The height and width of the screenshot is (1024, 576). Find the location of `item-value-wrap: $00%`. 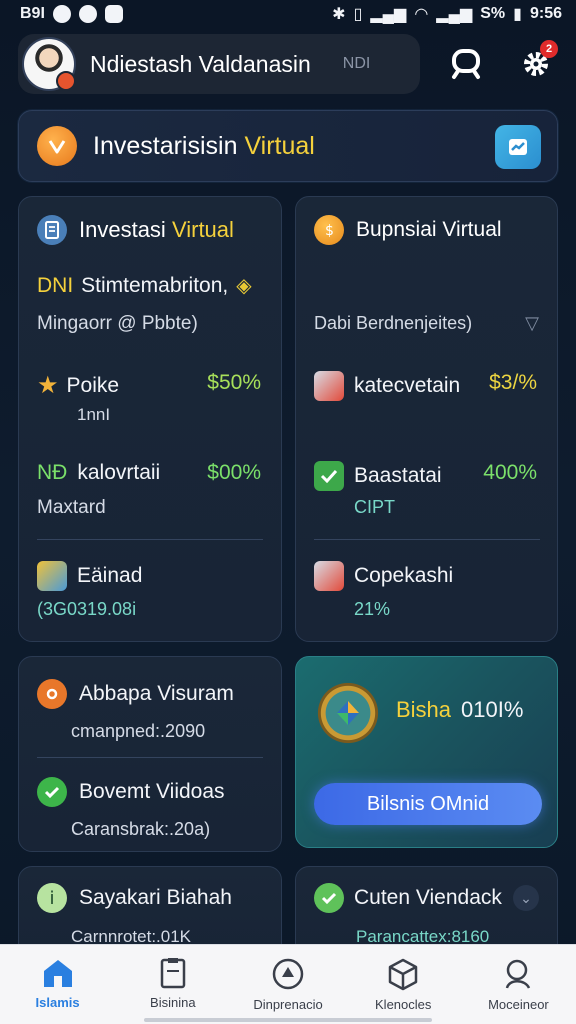

item-value-wrap: $00% is located at coordinates (234, 473).